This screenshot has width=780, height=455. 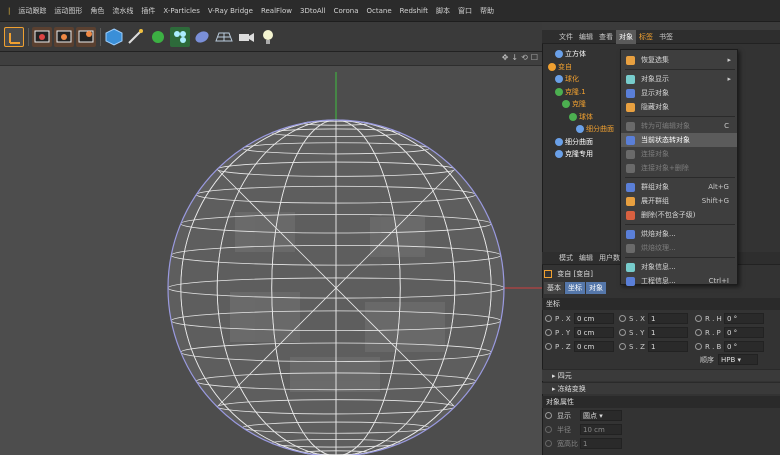 I want to click on context-menu-item: 群组对象 Alt+G, so click(x=679, y=187).